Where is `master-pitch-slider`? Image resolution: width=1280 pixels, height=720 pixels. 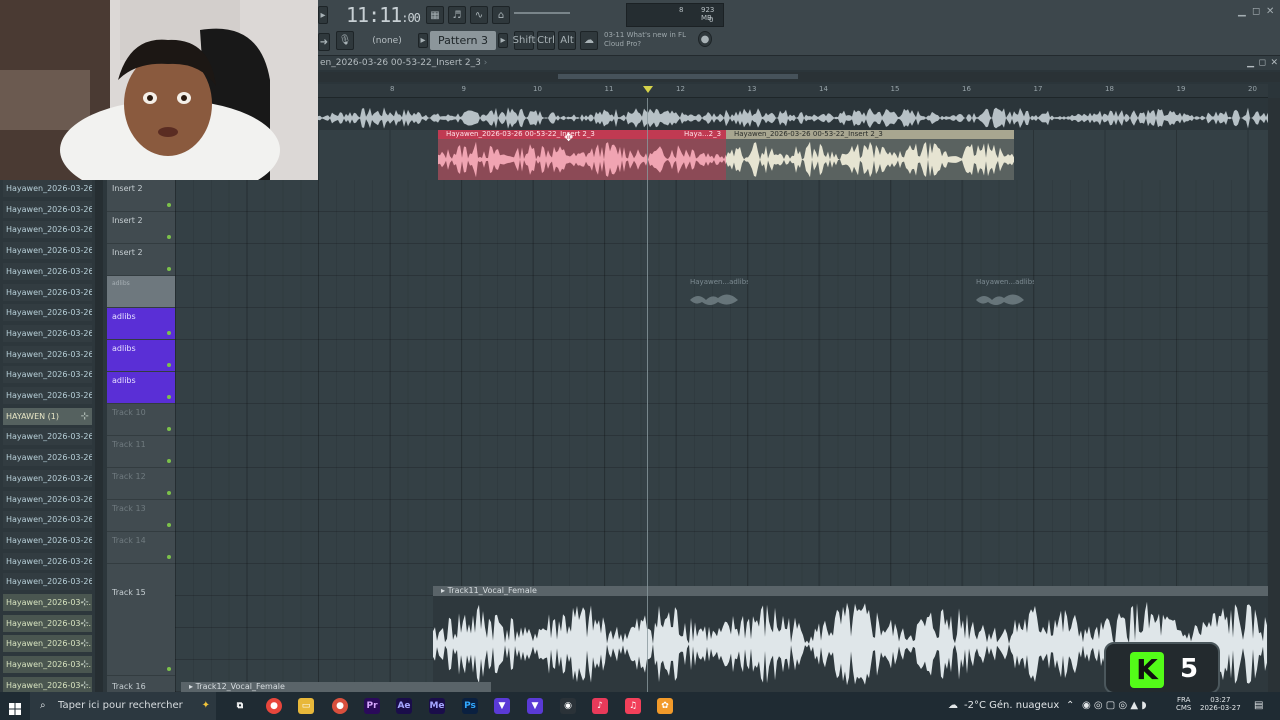
master-pitch-slider is located at coordinates (542, 13).